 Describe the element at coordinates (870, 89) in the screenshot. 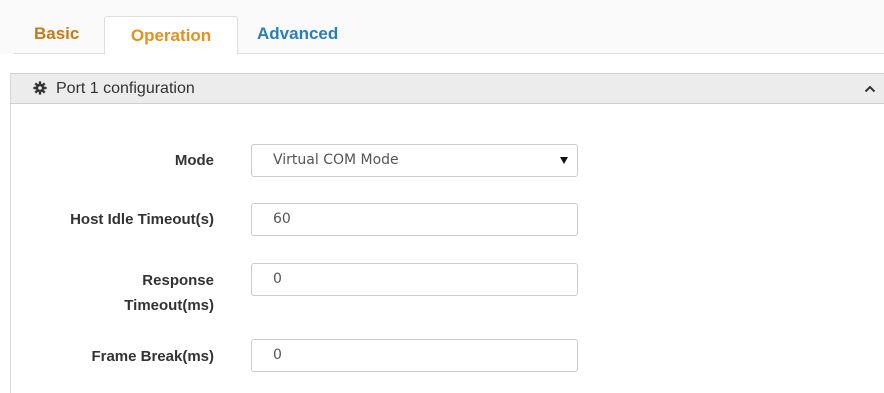

I see `chevron-up-icon` at that location.